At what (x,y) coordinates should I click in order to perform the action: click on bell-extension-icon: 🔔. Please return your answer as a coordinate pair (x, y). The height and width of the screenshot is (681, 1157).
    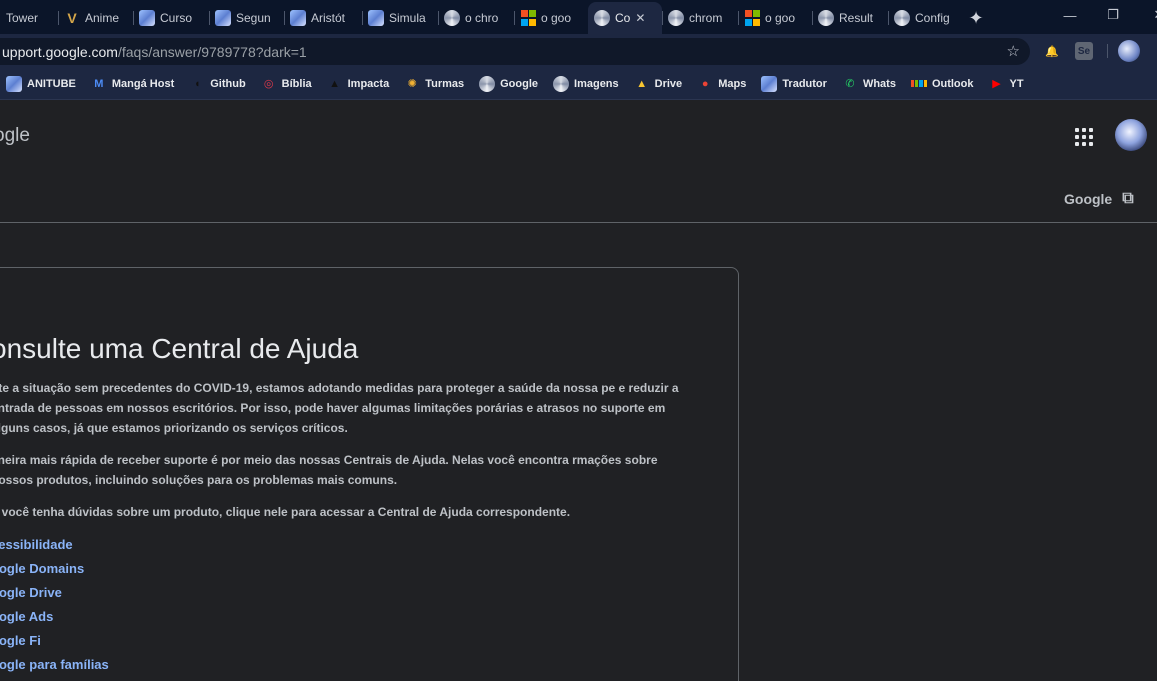
    Looking at the image, I should click on (1052, 51).